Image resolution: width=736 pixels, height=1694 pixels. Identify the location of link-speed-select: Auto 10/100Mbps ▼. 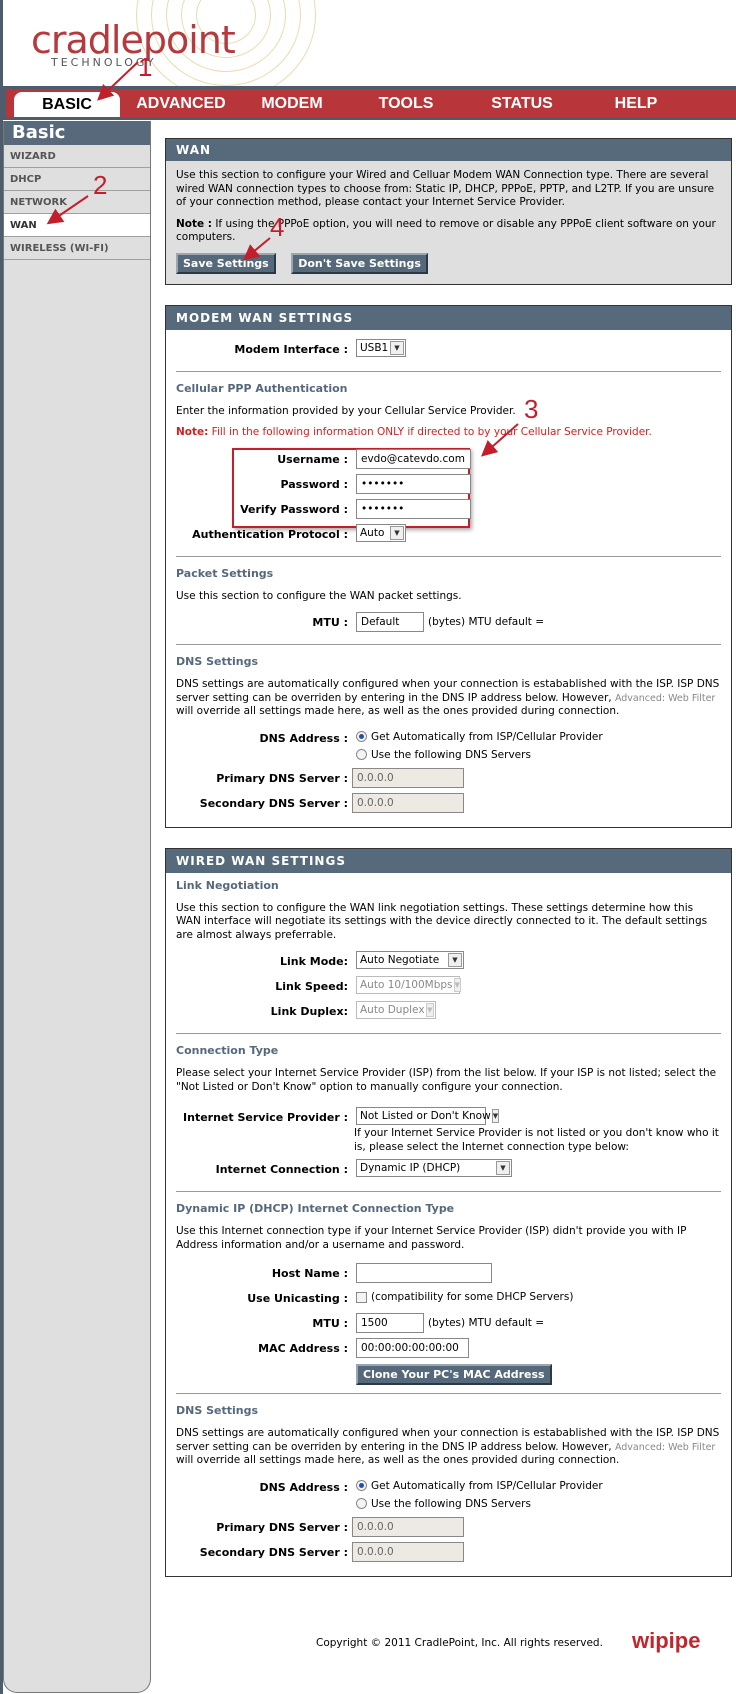
(408, 985).